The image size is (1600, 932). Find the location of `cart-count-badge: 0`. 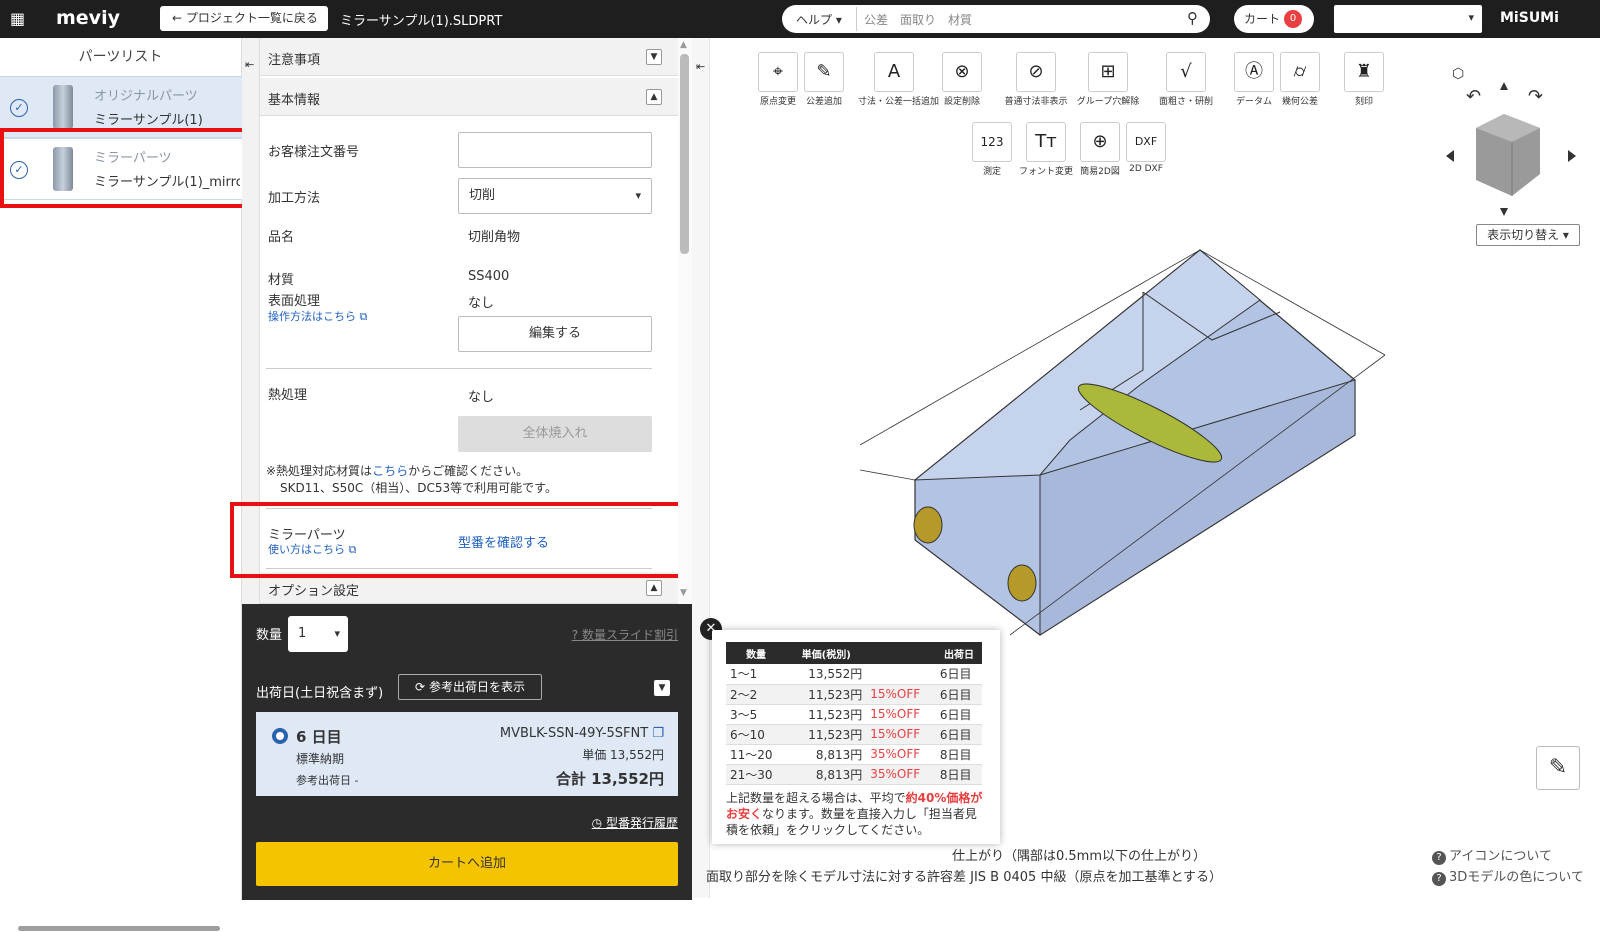

cart-count-badge: 0 is located at coordinates (1293, 19).